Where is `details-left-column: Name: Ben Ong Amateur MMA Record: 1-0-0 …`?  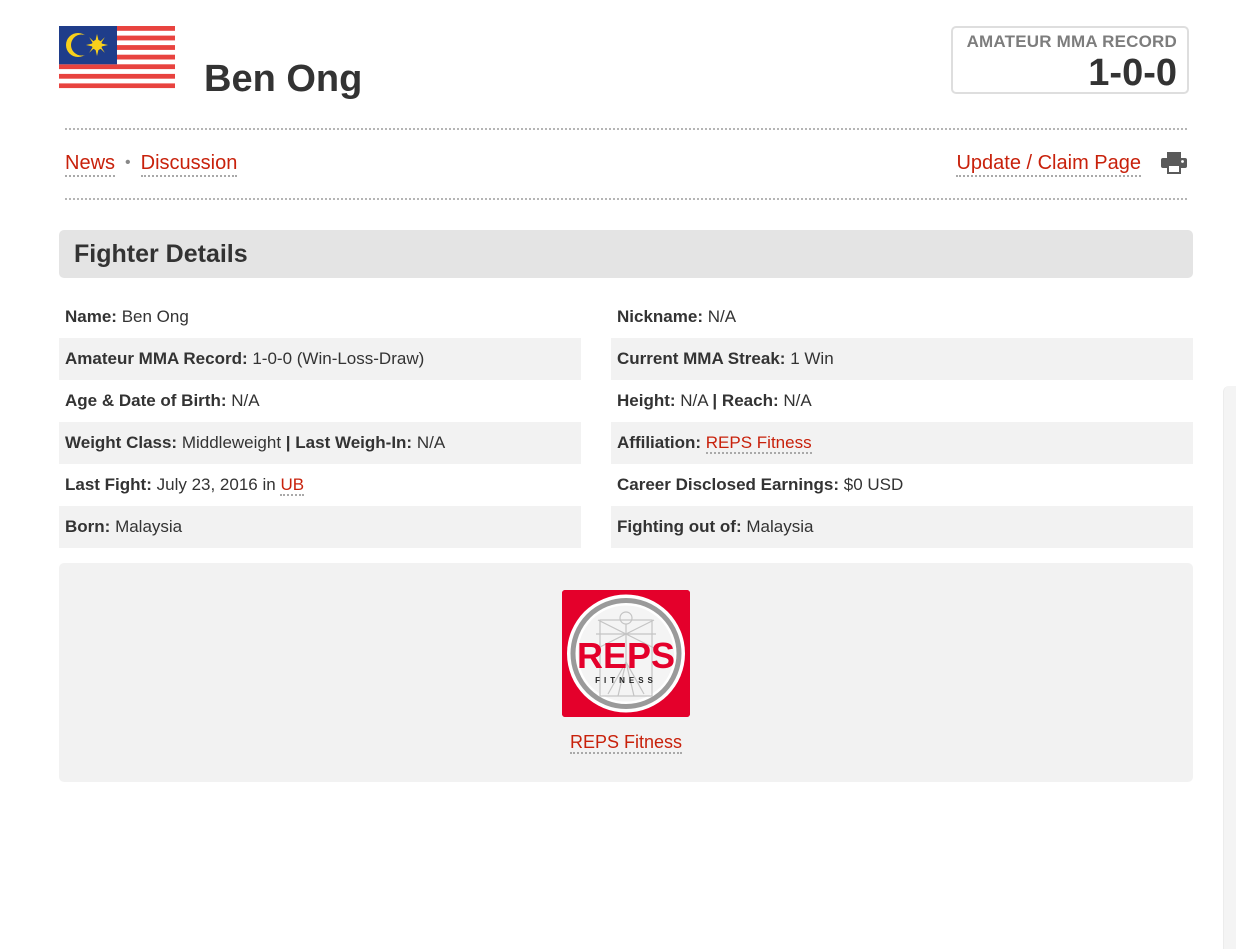
details-left-column: Name: Ben Ong Amateur MMA Record: 1-0-0 … is located at coordinates (320, 422).